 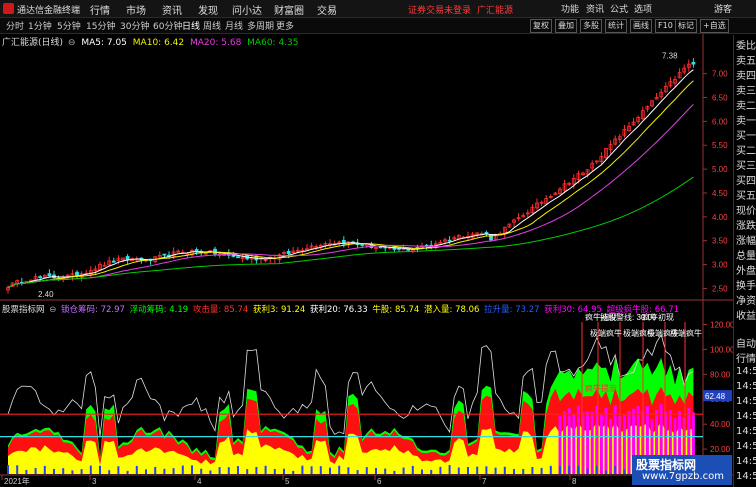 What do you see at coordinates (670, 56) in the screenshot?
I see `high-price-label: 7.38` at bounding box center [670, 56].